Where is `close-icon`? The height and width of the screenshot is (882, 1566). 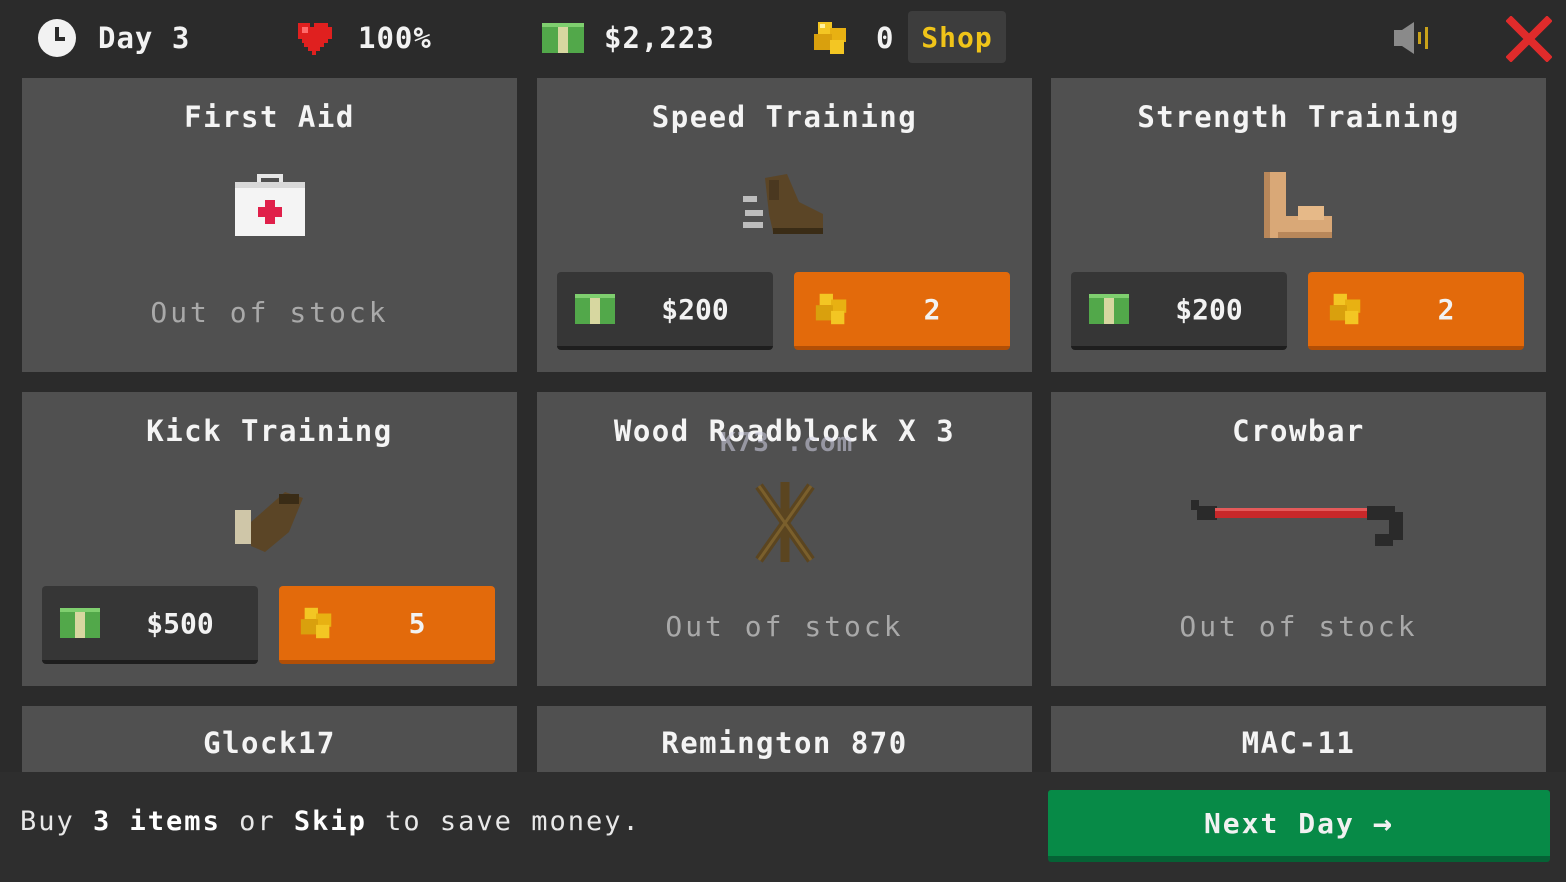
close-icon is located at coordinates (1529, 39).